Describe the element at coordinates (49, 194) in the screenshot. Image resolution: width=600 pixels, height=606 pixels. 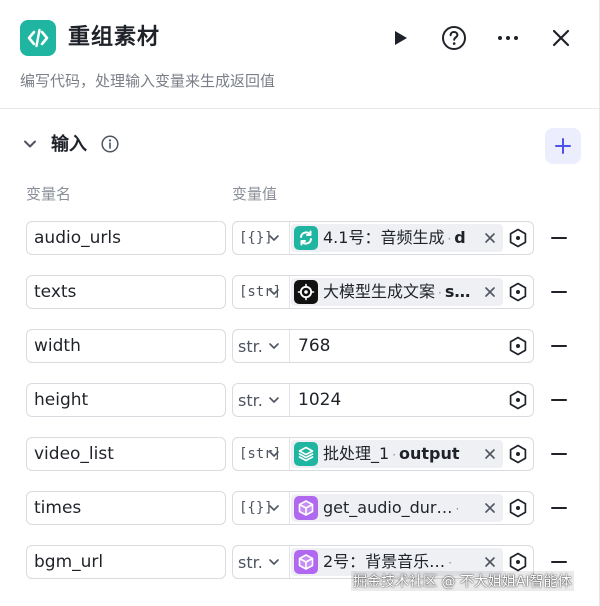
I see `column-header-name: 变量名` at that location.